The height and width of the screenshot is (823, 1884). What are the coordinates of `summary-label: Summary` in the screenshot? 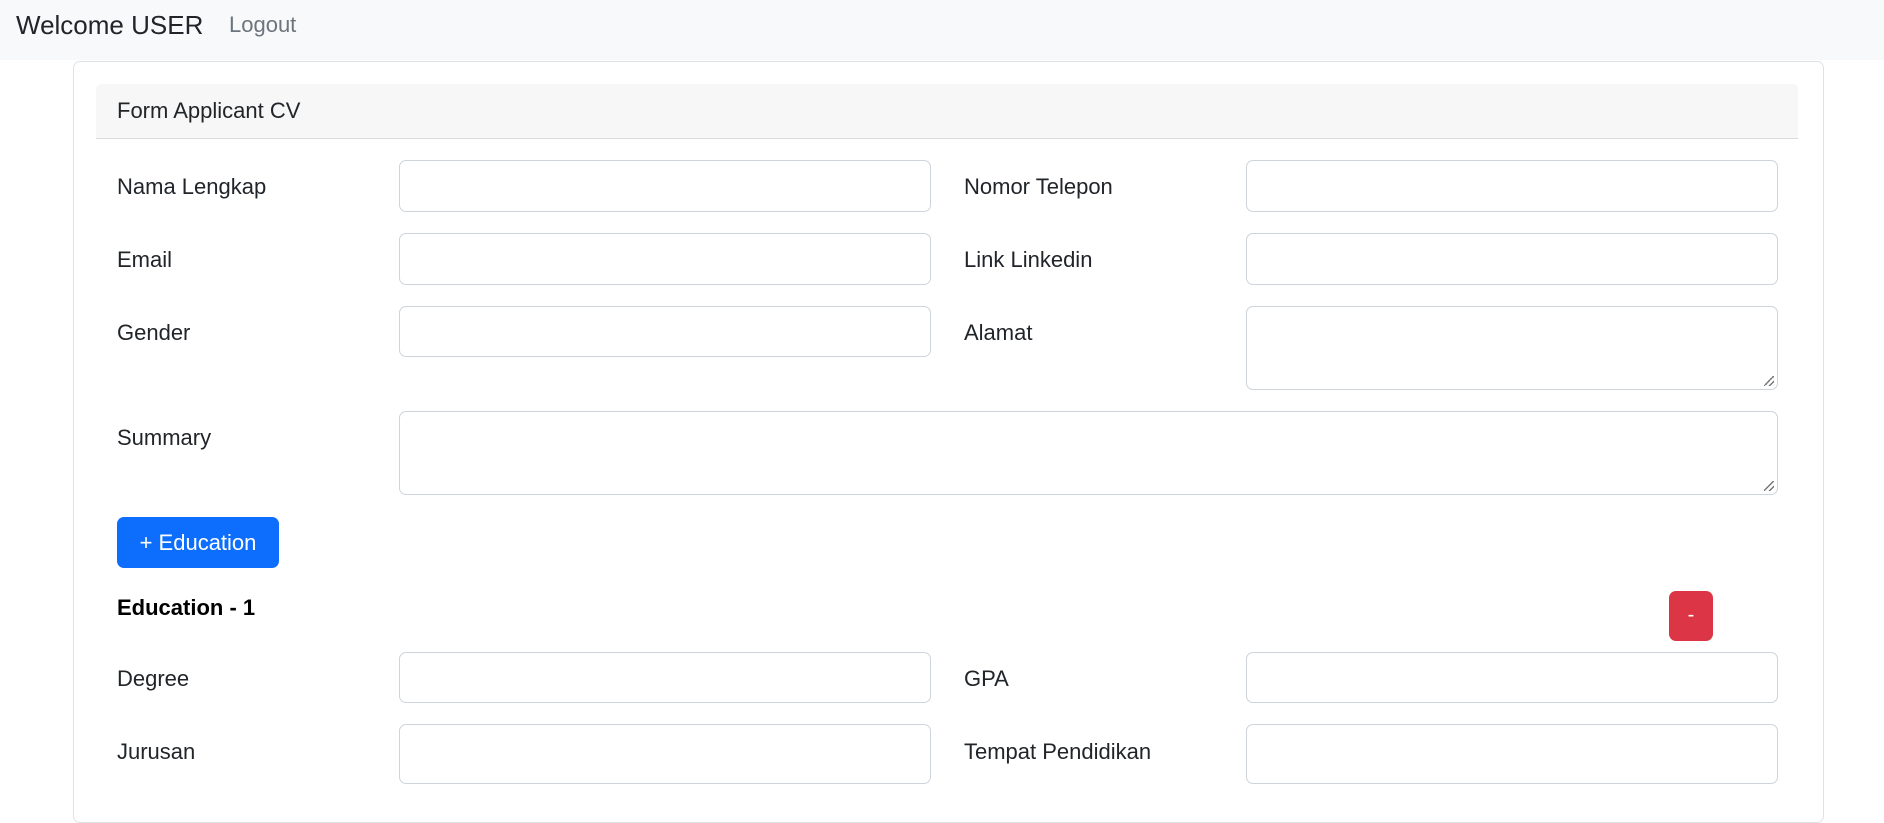 It's located at (164, 437).